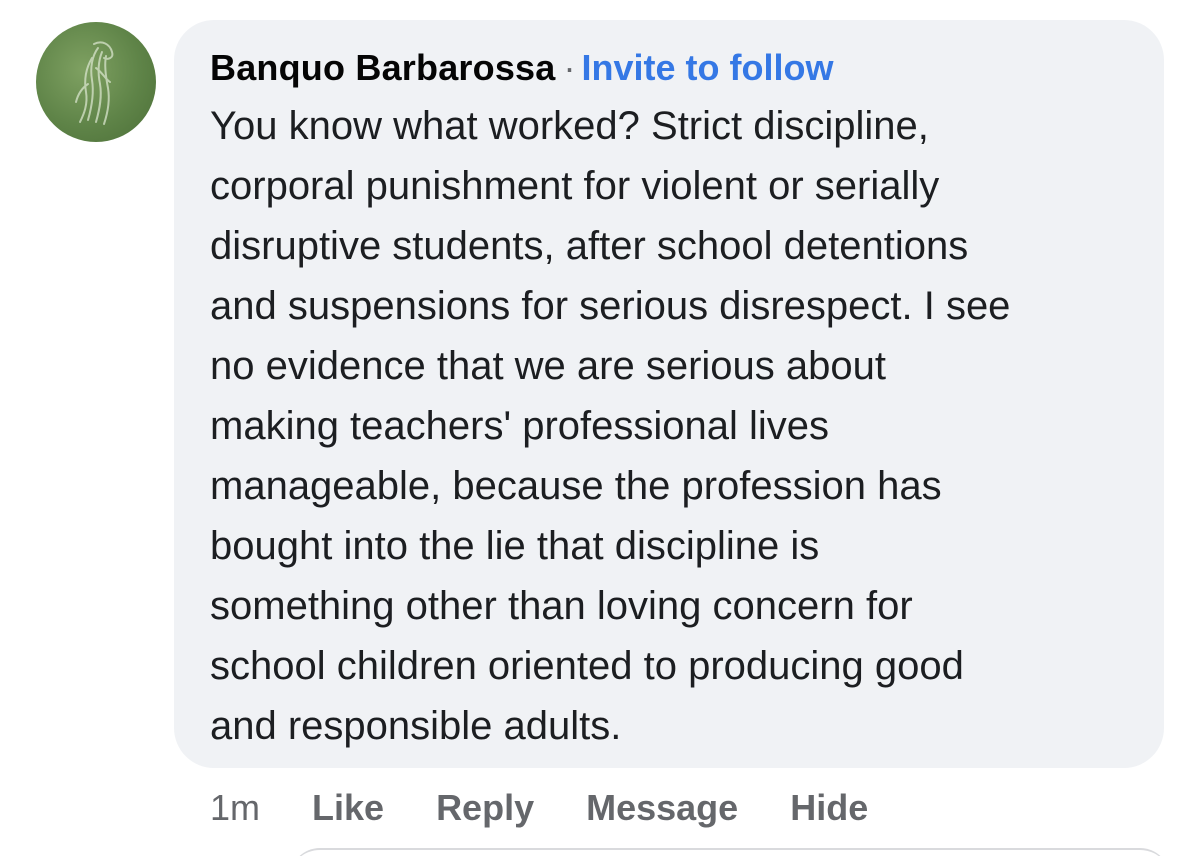 This screenshot has width=1200, height=856. I want to click on author-name: Banquo Barbarossa, so click(383, 67).